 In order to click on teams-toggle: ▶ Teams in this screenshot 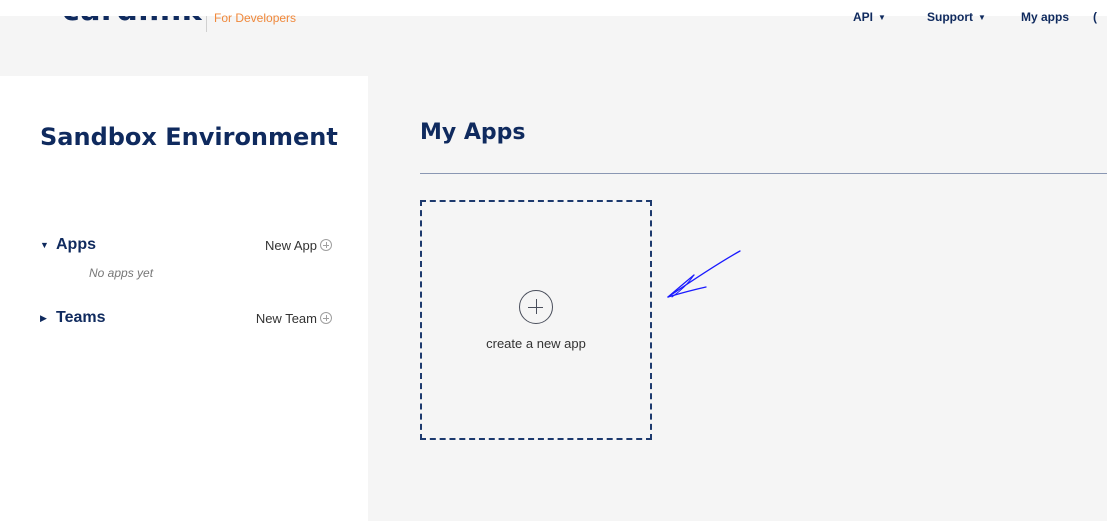, I will do `click(73, 318)`.